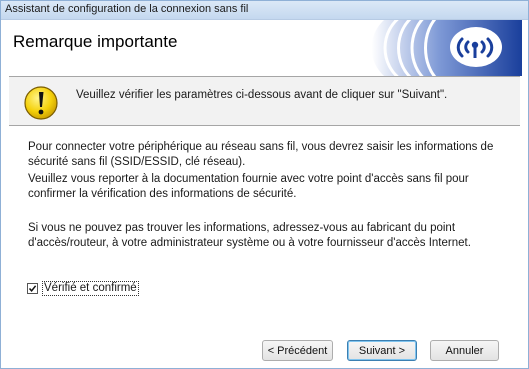 This screenshot has width=529, height=369. What do you see at coordinates (436, 48) in the screenshot?
I see `wifi-signal-icon` at bounding box center [436, 48].